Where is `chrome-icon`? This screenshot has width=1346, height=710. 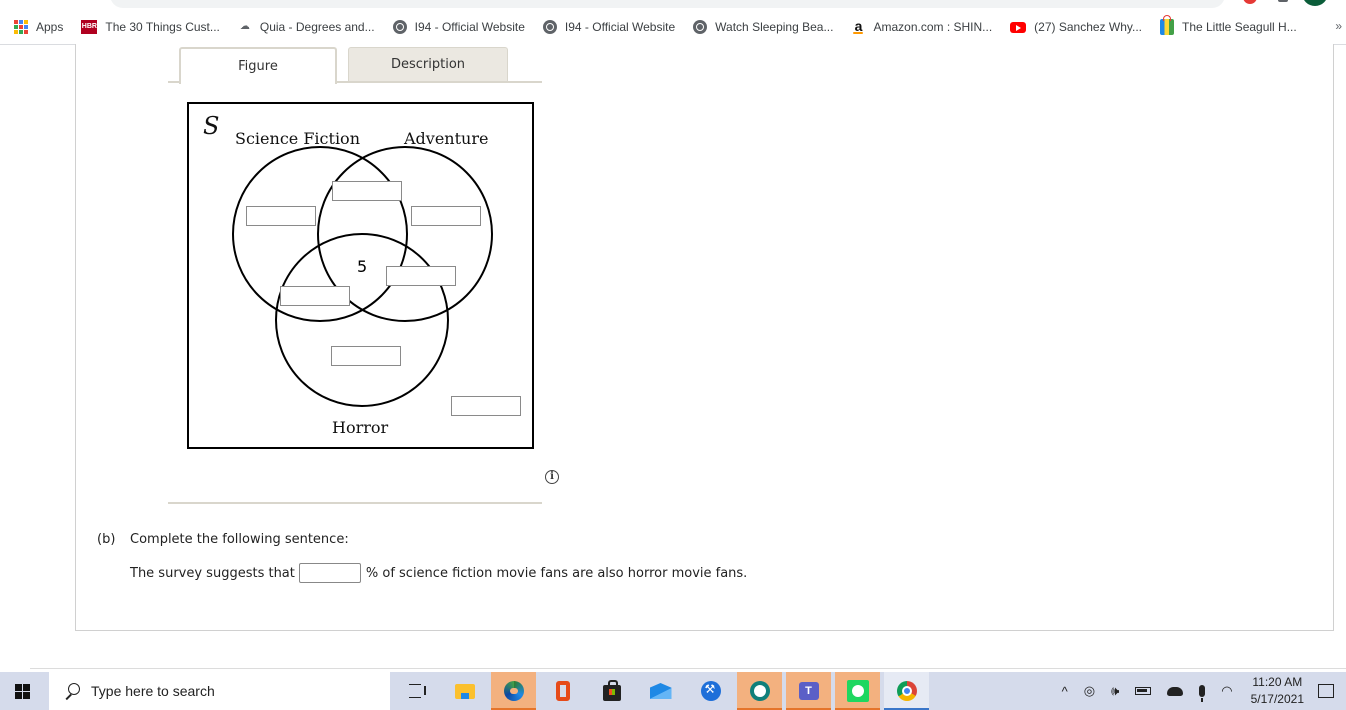 chrome-icon is located at coordinates (906, 691).